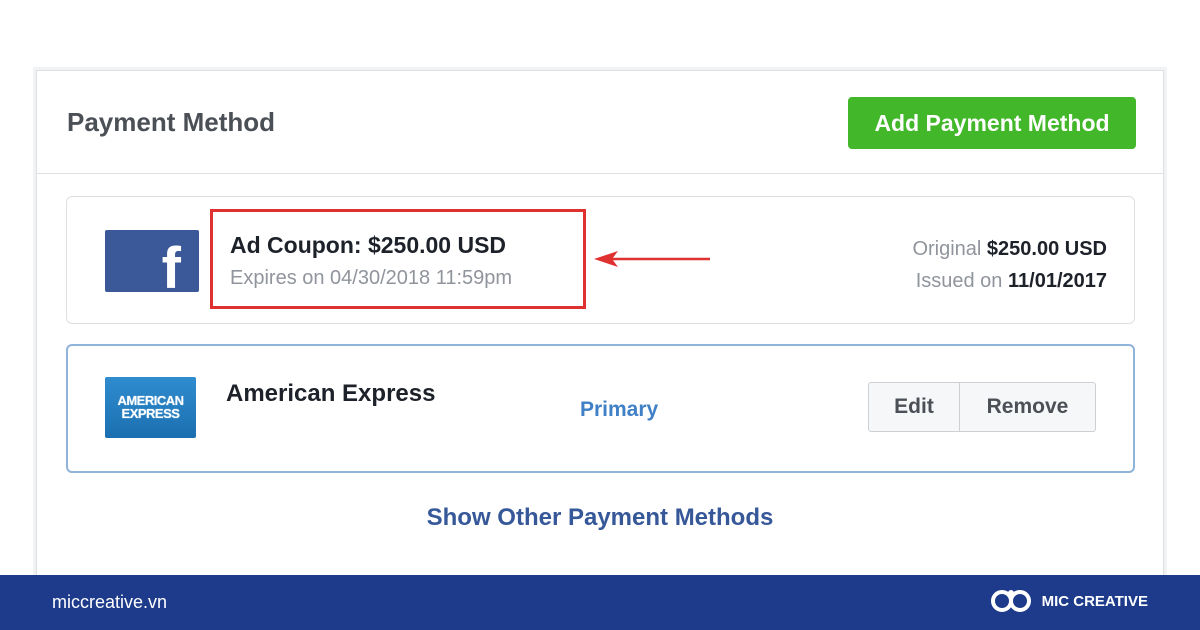 This screenshot has height=630, width=1200. I want to click on show-other-payment-methods-link: Show Other Payment Methods, so click(600, 518).